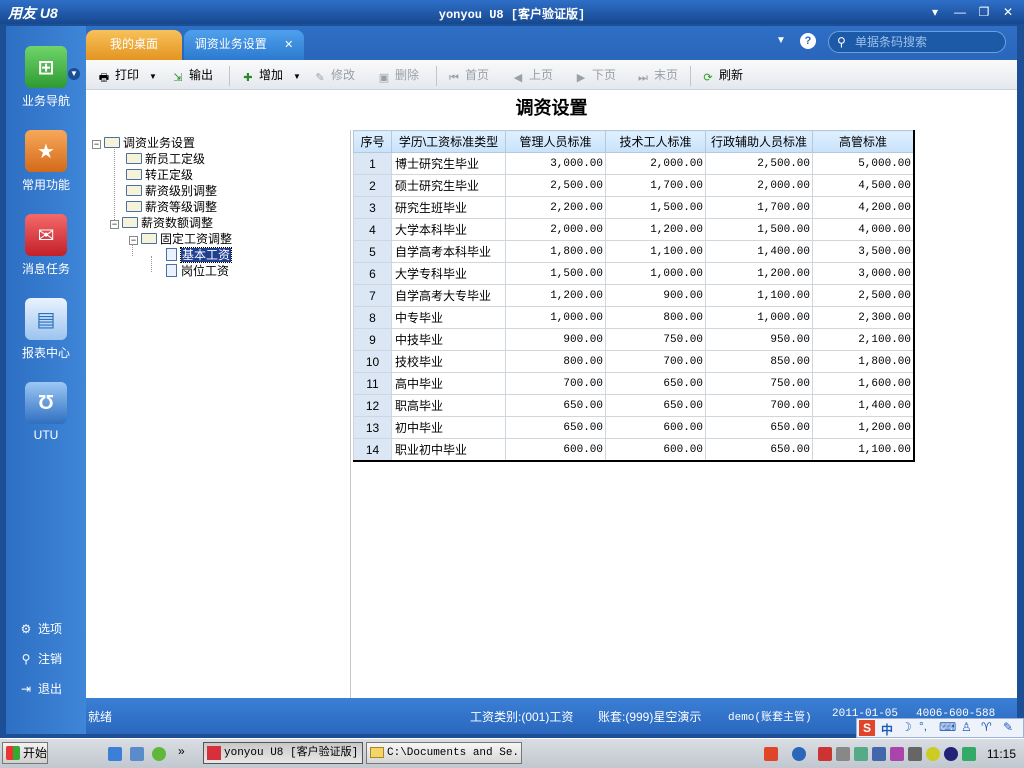  I want to click on salary-cell: 800.00, so click(555, 361).